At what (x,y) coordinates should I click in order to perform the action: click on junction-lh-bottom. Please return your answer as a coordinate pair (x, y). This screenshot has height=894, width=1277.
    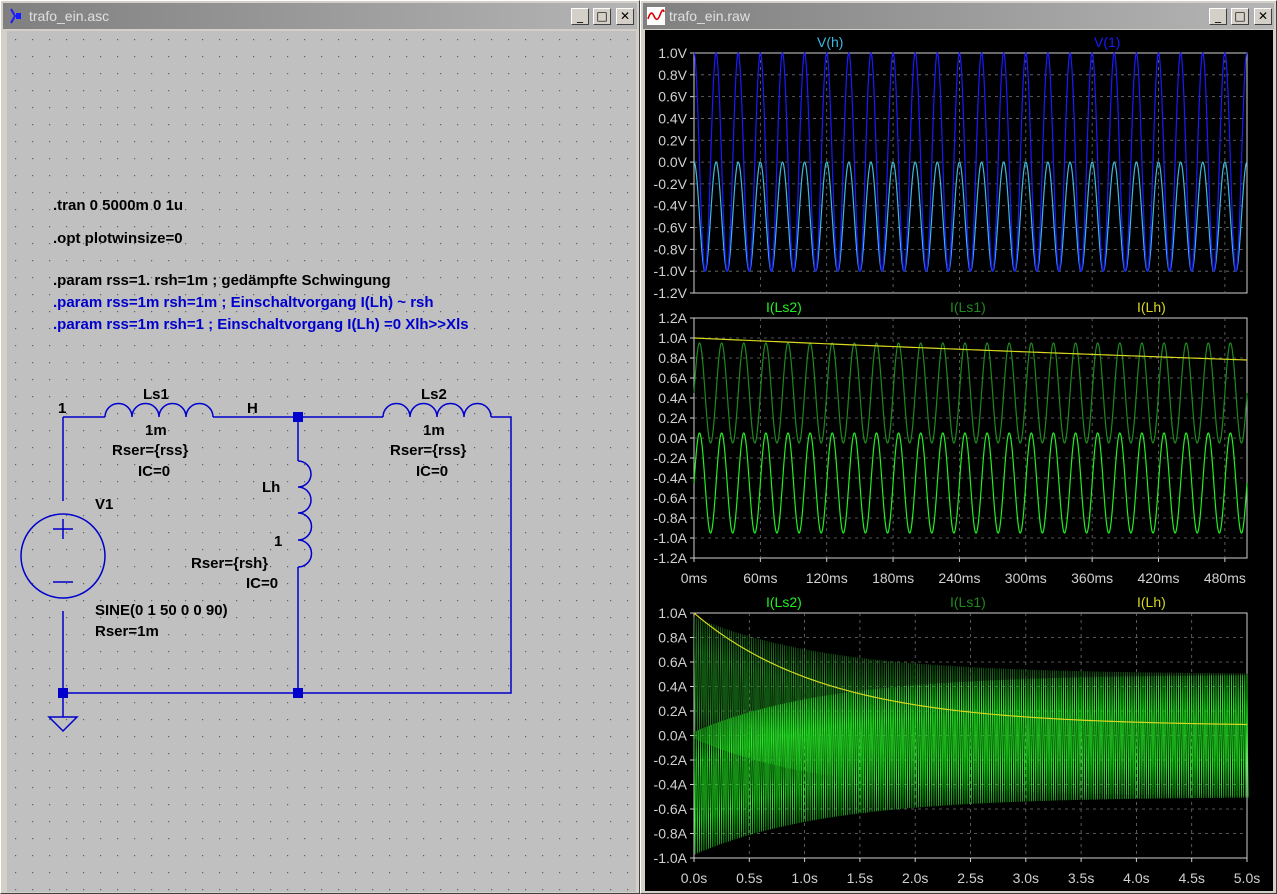
    Looking at the image, I should click on (298, 693).